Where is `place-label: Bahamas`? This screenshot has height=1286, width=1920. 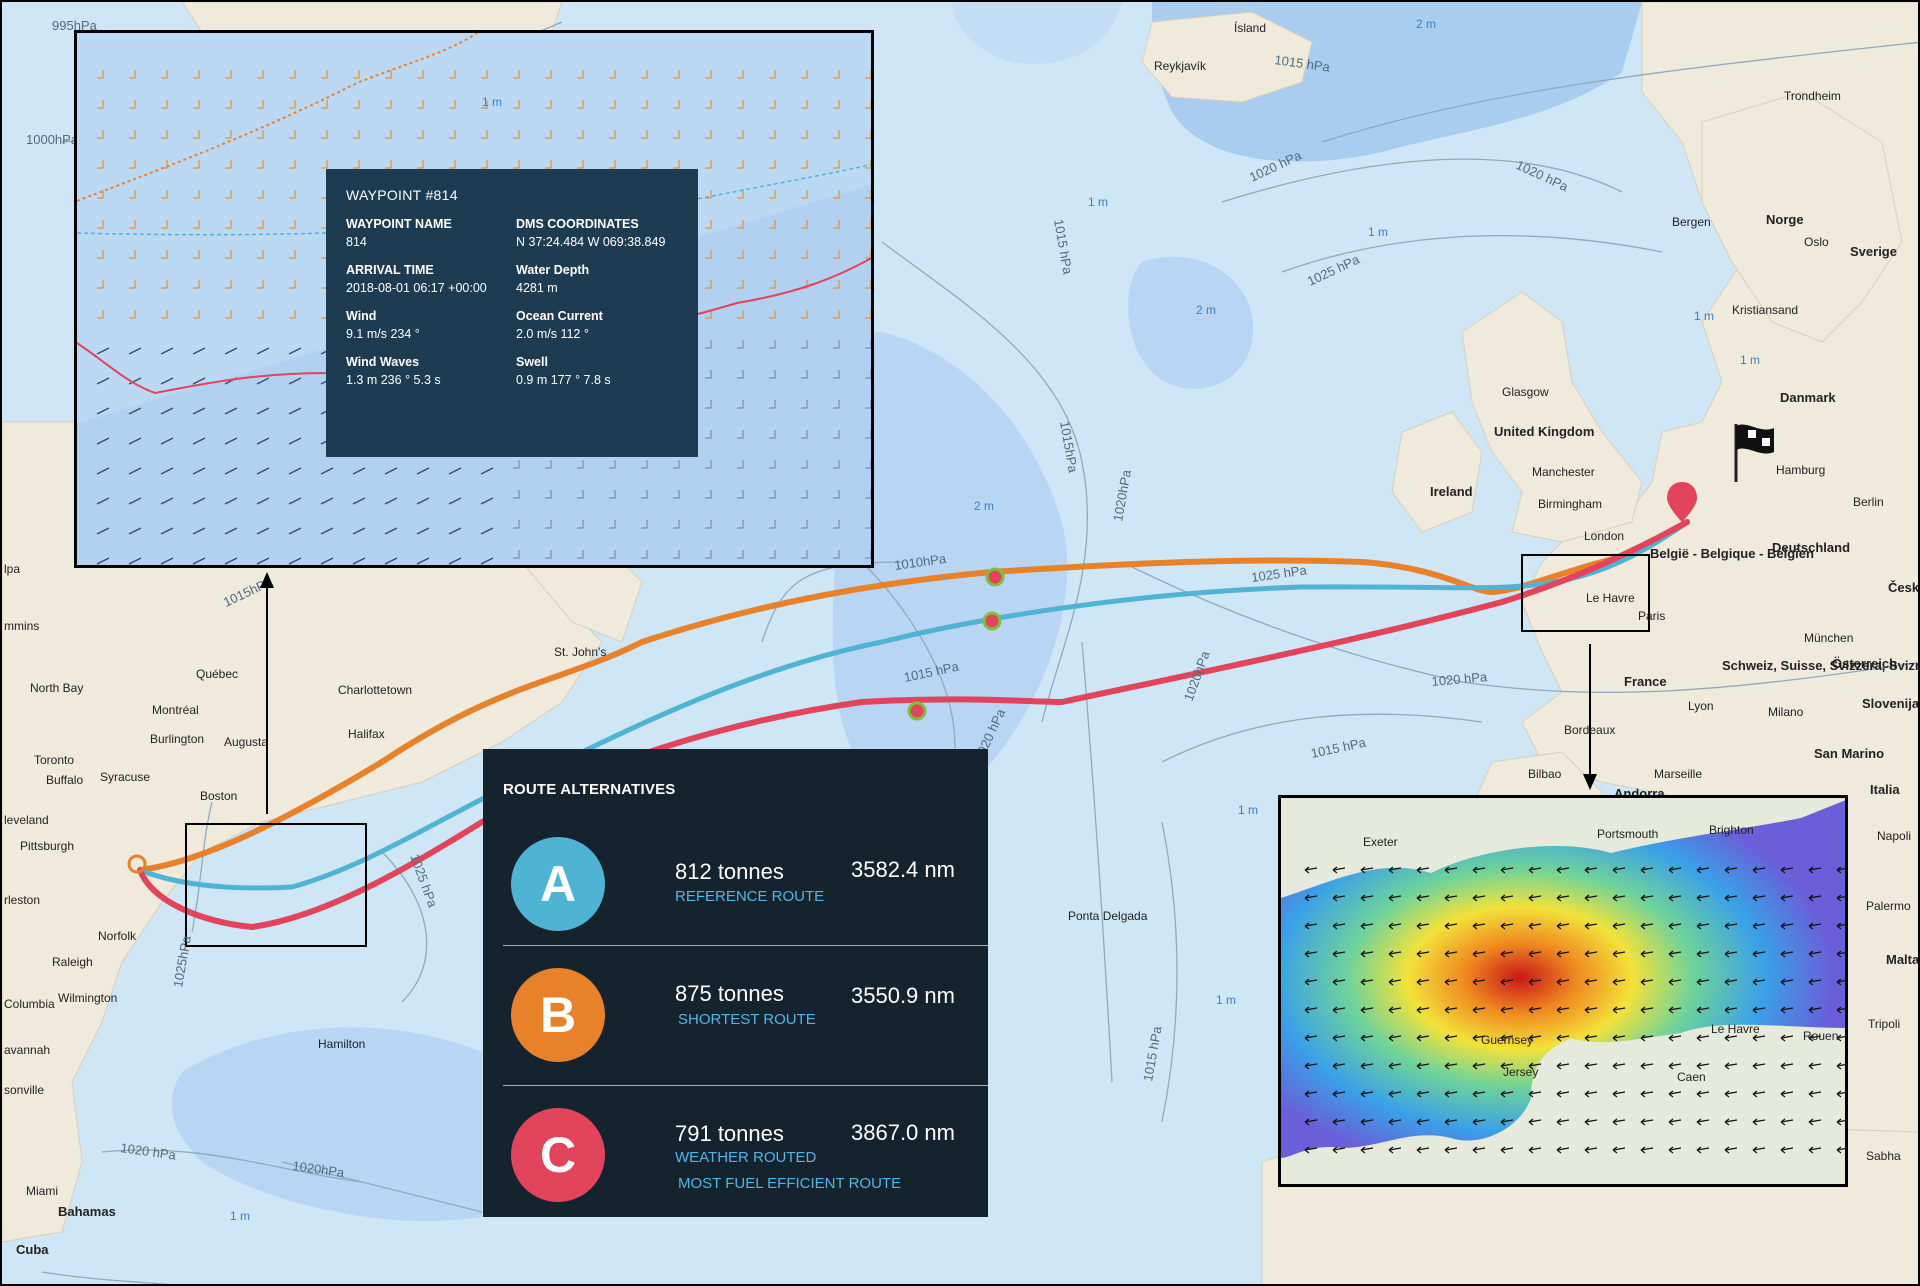 place-label: Bahamas is located at coordinates (87, 1211).